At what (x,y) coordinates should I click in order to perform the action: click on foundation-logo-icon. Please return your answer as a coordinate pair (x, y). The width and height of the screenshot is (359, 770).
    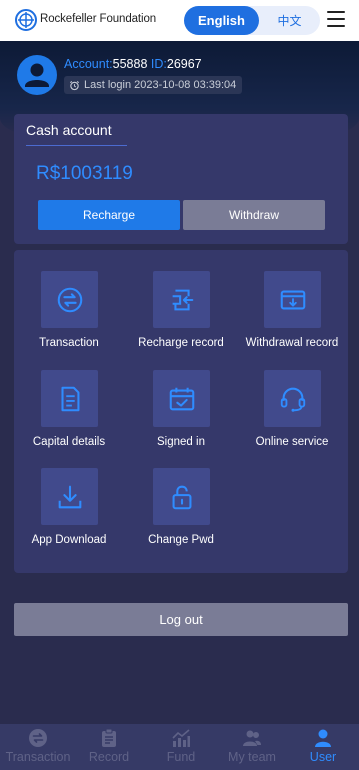
    Looking at the image, I should click on (26, 20).